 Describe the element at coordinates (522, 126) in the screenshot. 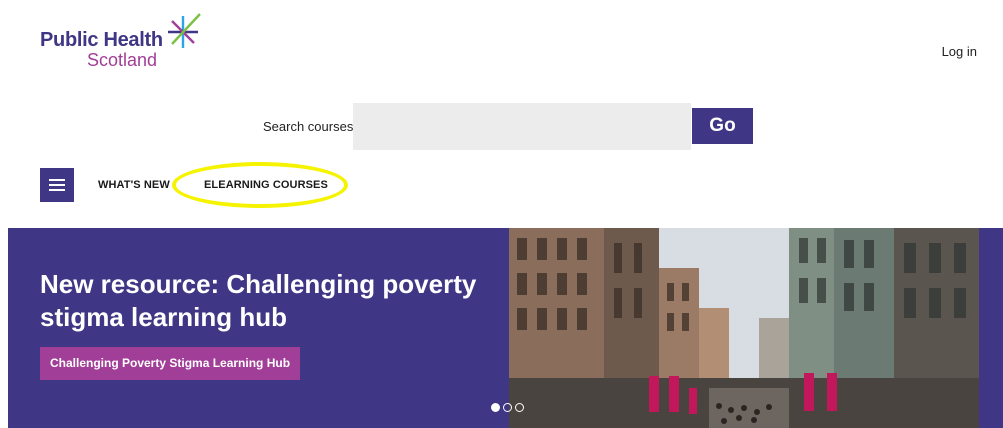

I see `search-input` at that location.